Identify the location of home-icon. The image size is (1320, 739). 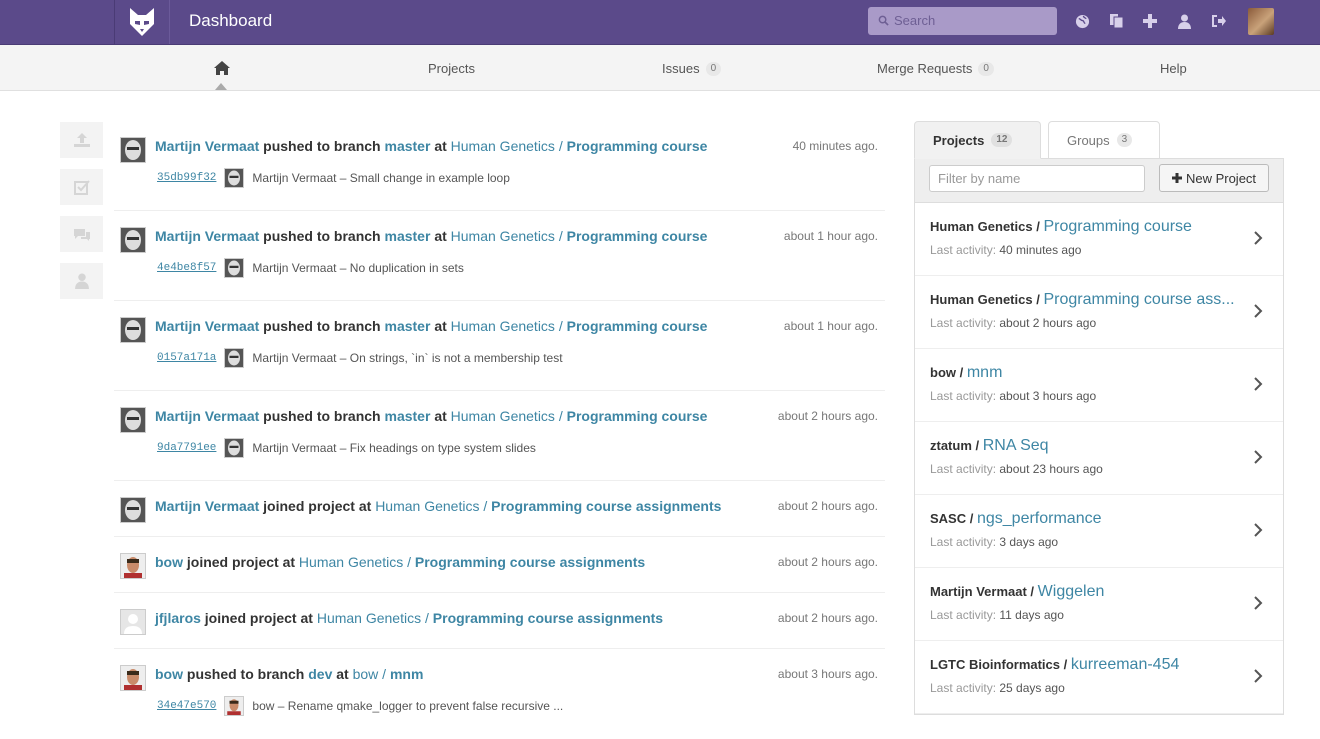
(222, 68).